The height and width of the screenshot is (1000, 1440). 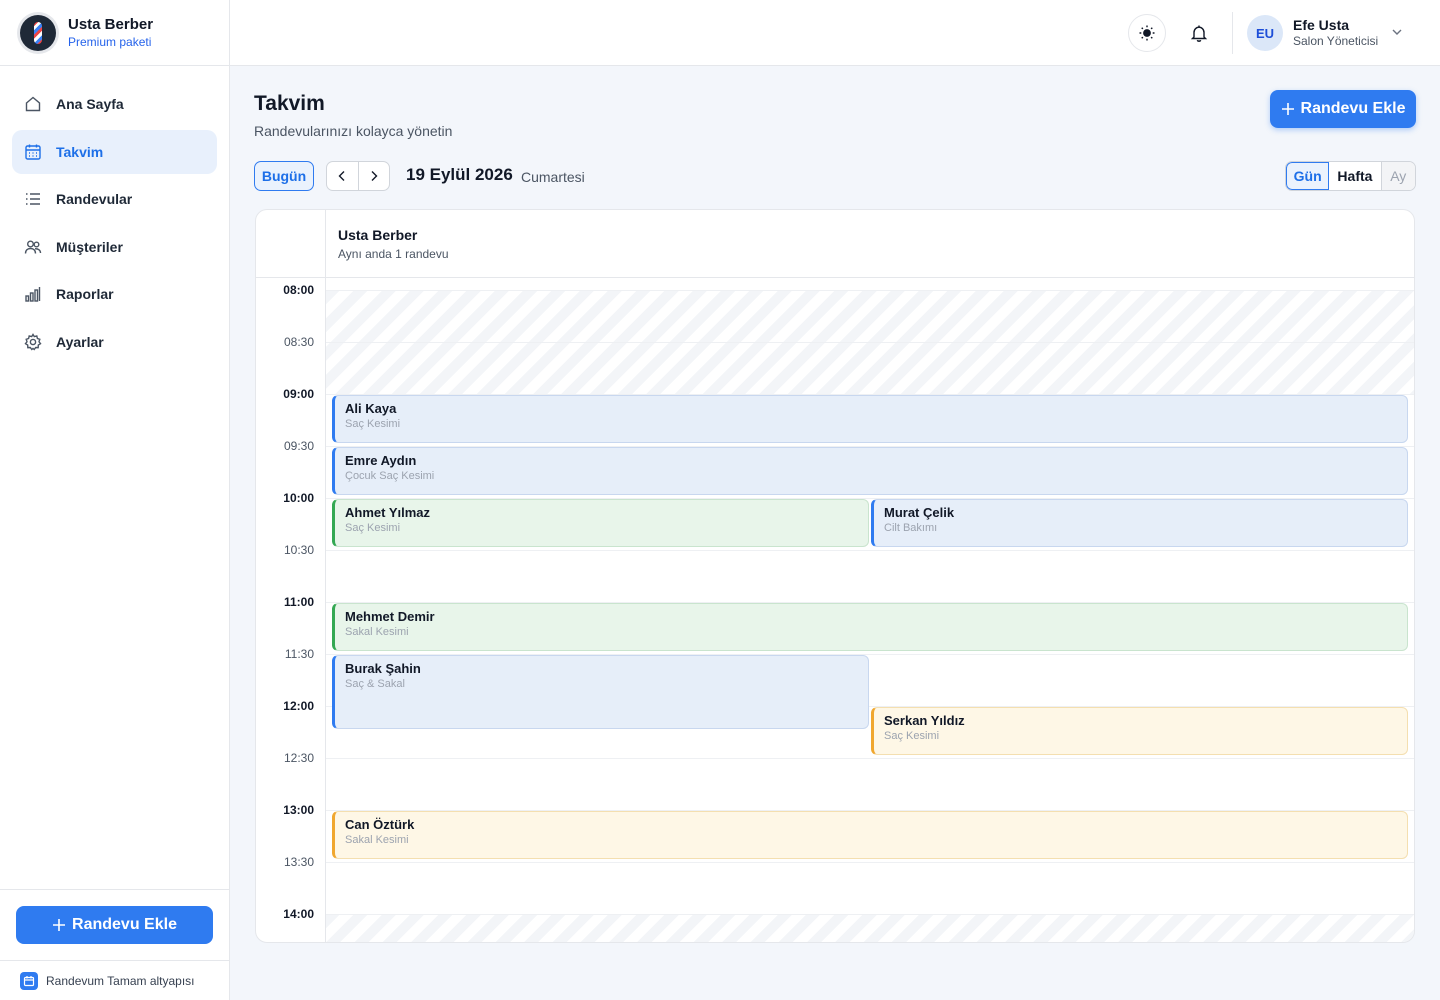 What do you see at coordinates (298, 394) in the screenshot?
I see `time-slot-label: 09:00` at bounding box center [298, 394].